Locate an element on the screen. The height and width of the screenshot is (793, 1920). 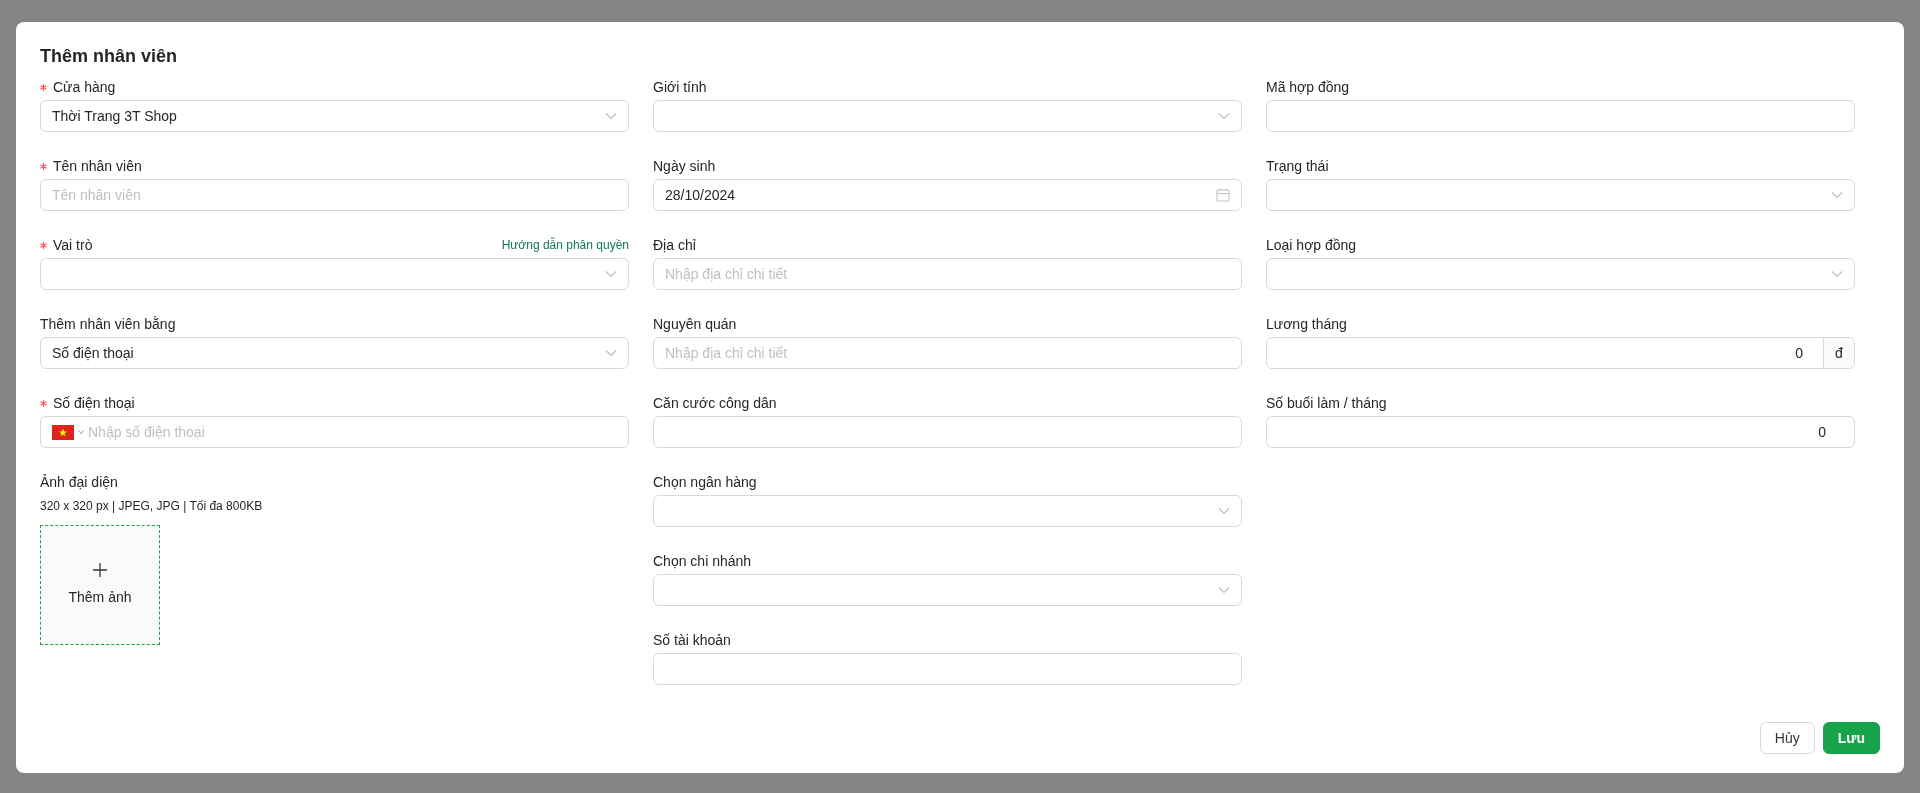
field-label: Cửa hàng is located at coordinates (84, 87).